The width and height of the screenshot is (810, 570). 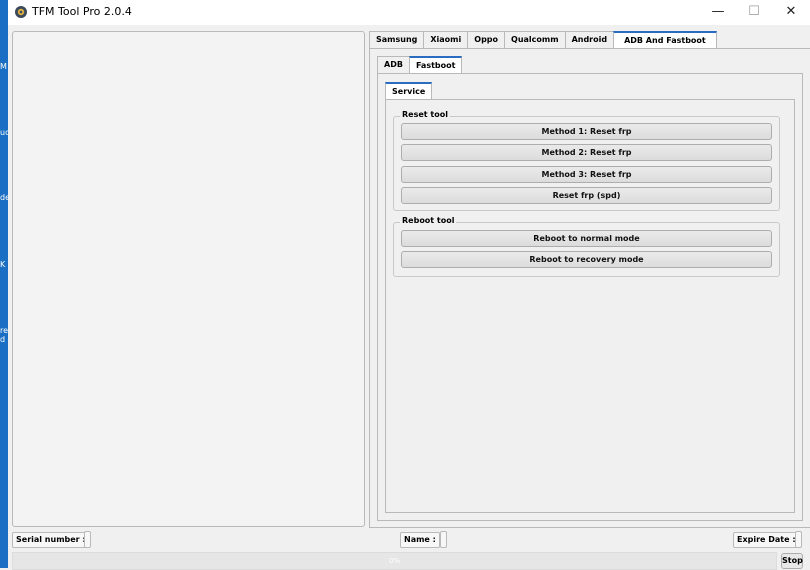 I want to click on tab-fastboot: Fastboot, so click(x=435, y=65).